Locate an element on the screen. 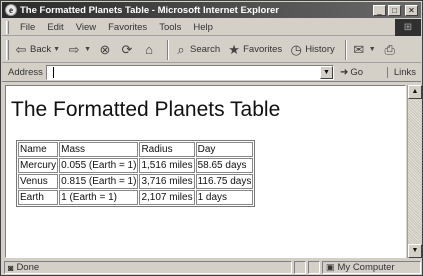  page-done-icon: ◙ is located at coordinates (11, 267).